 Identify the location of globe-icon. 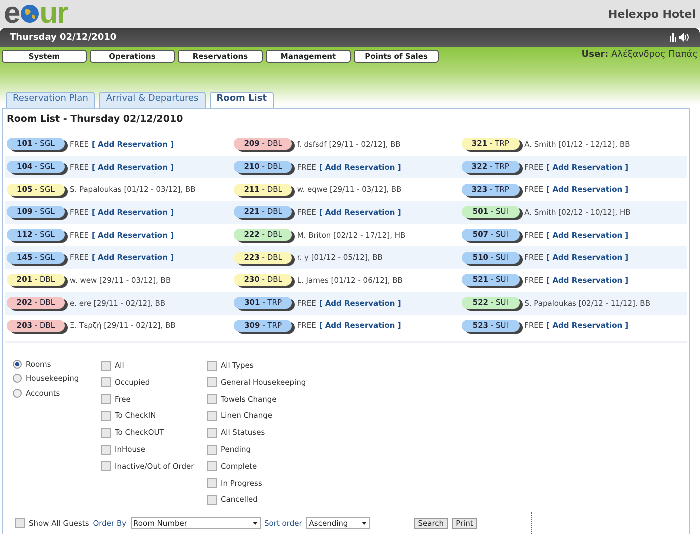
(30, 14).